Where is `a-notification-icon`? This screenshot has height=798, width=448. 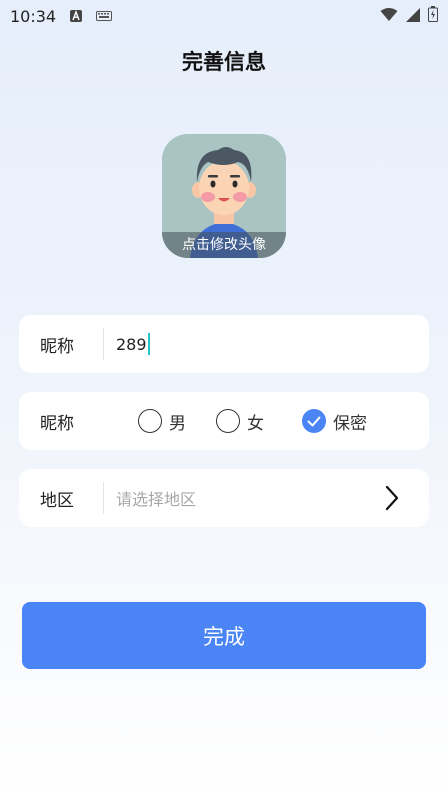 a-notification-icon is located at coordinates (76, 16).